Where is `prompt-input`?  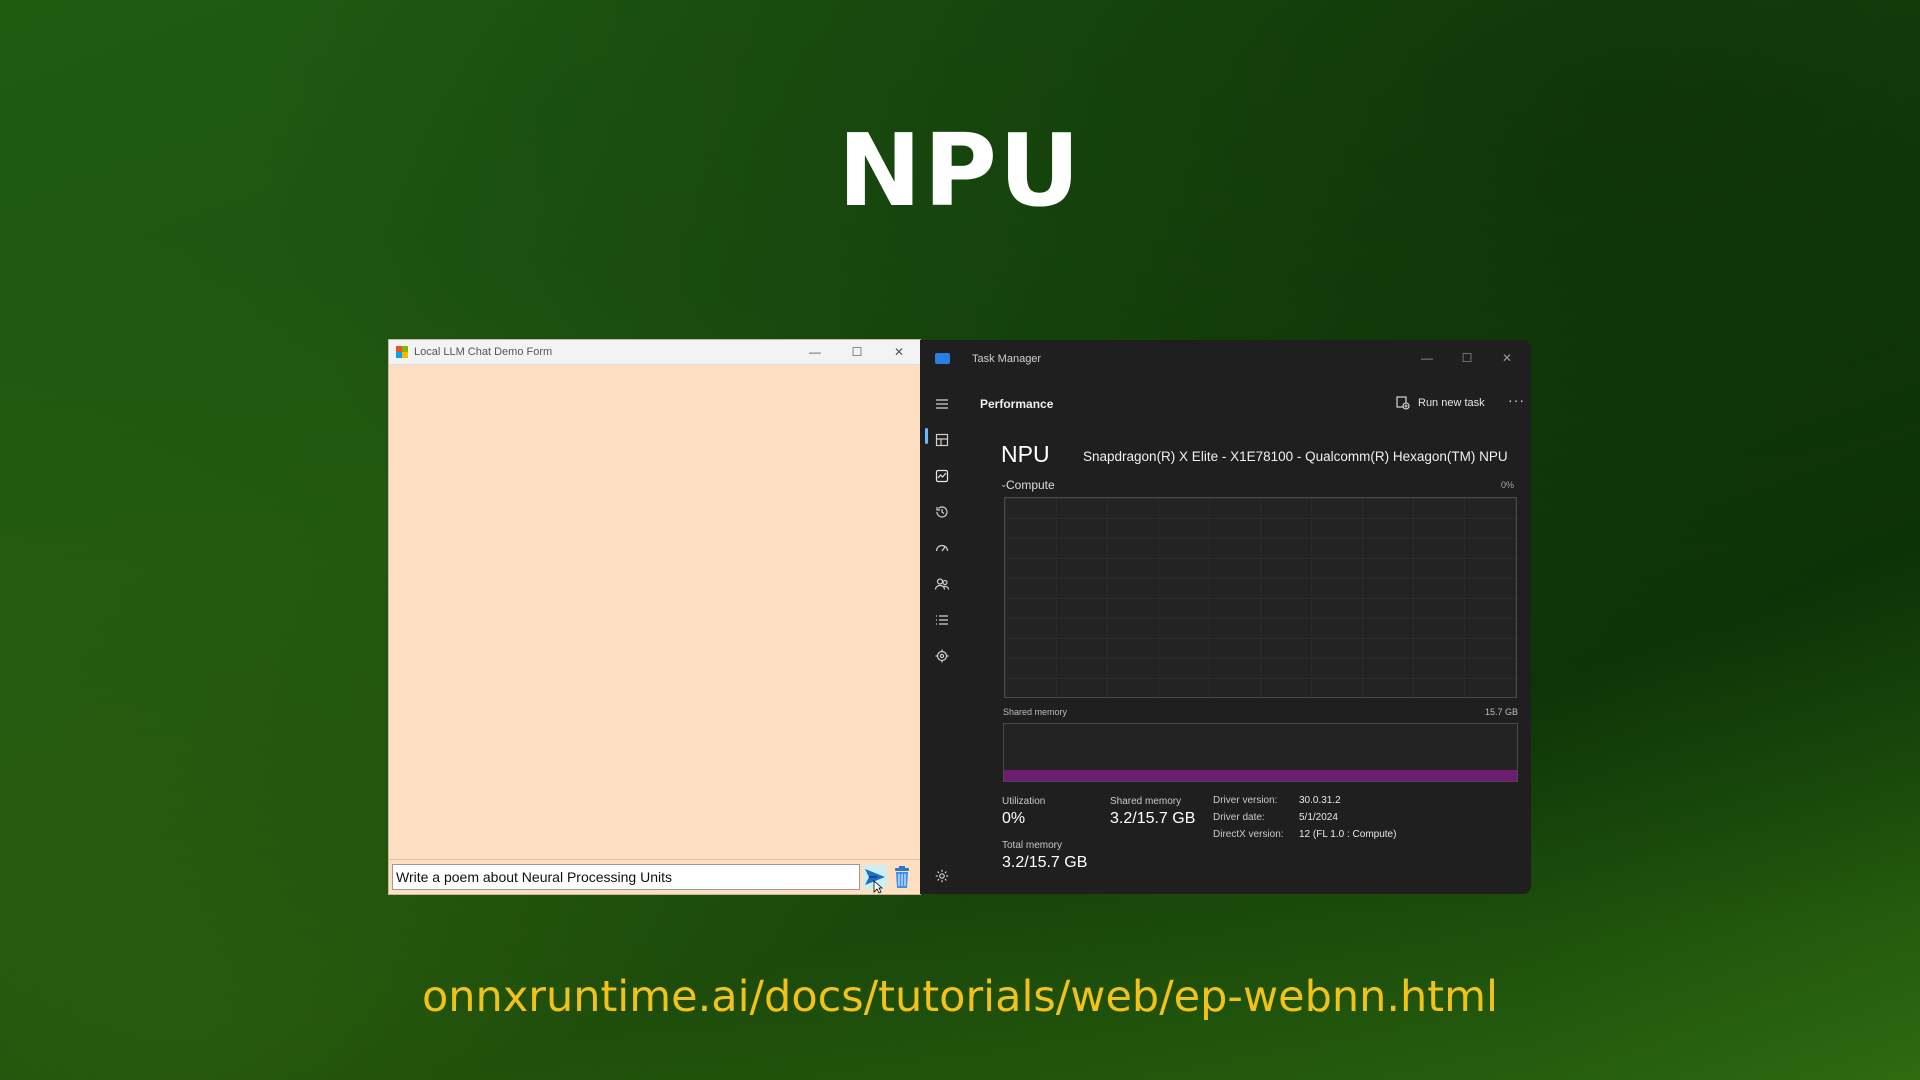 prompt-input is located at coordinates (626, 877).